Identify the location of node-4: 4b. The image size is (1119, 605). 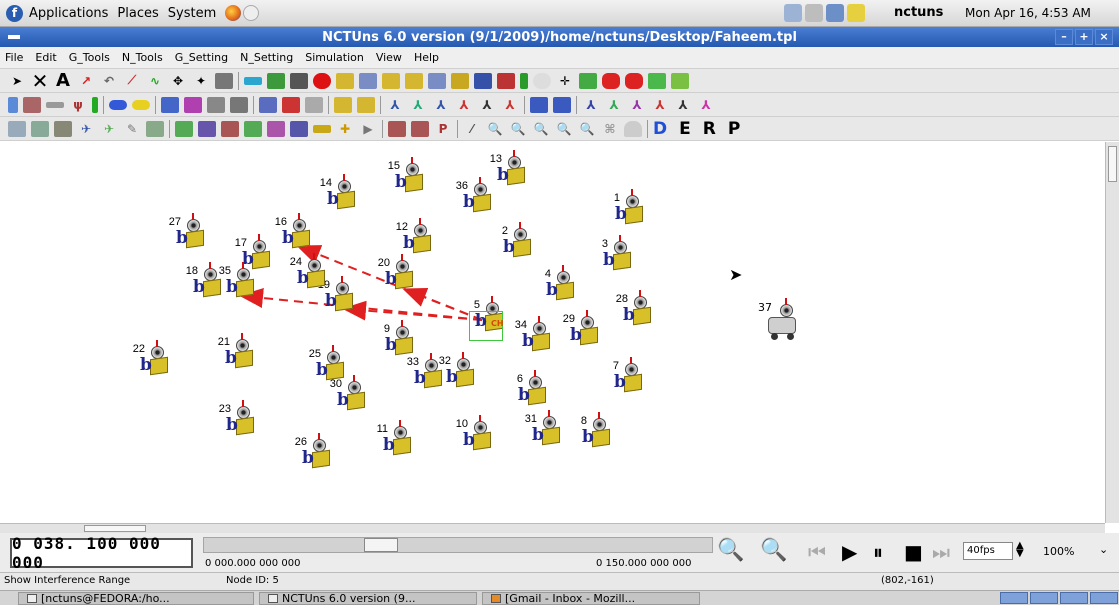
(556, 288).